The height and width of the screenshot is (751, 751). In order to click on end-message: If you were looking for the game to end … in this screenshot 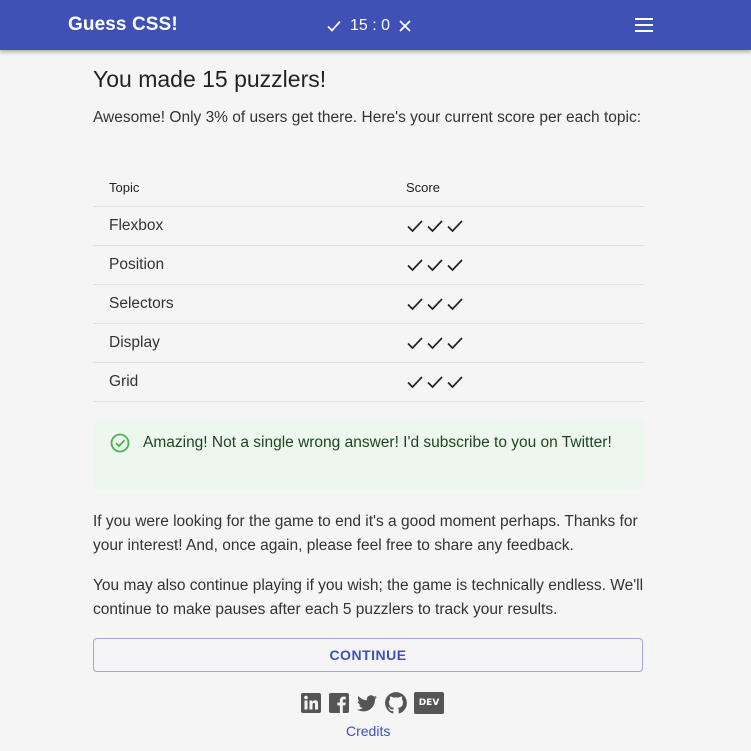, I will do `click(365, 533)`.